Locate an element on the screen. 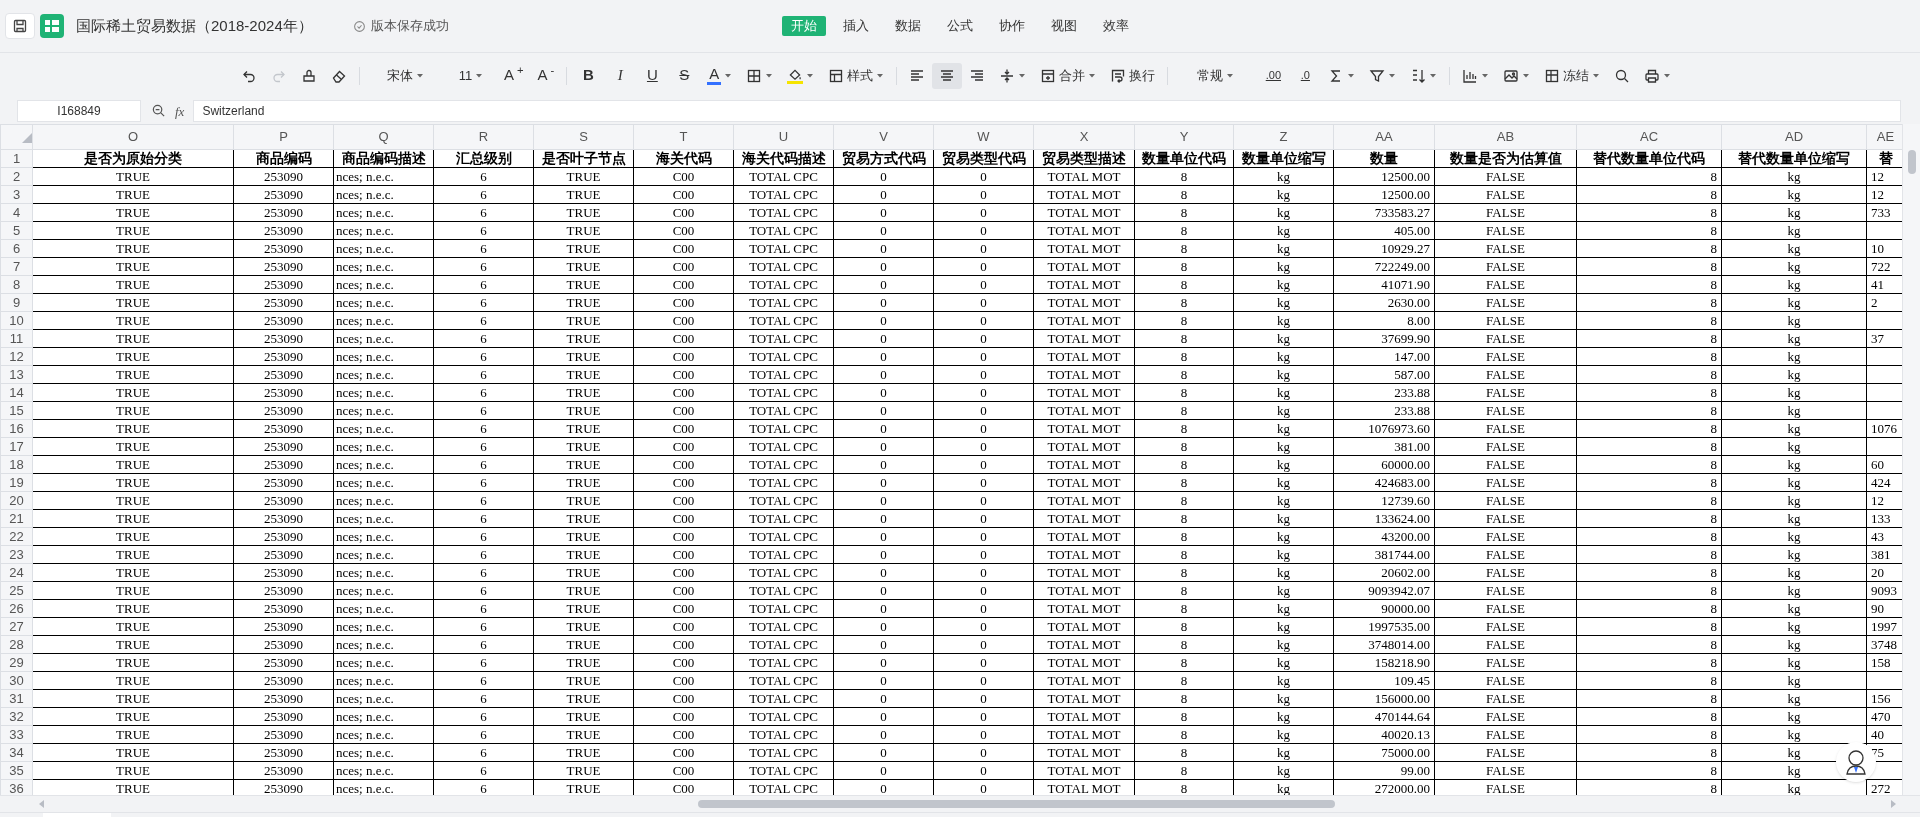 The image size is (1920, 817). column-header: U is located at coordinates (783, 137).